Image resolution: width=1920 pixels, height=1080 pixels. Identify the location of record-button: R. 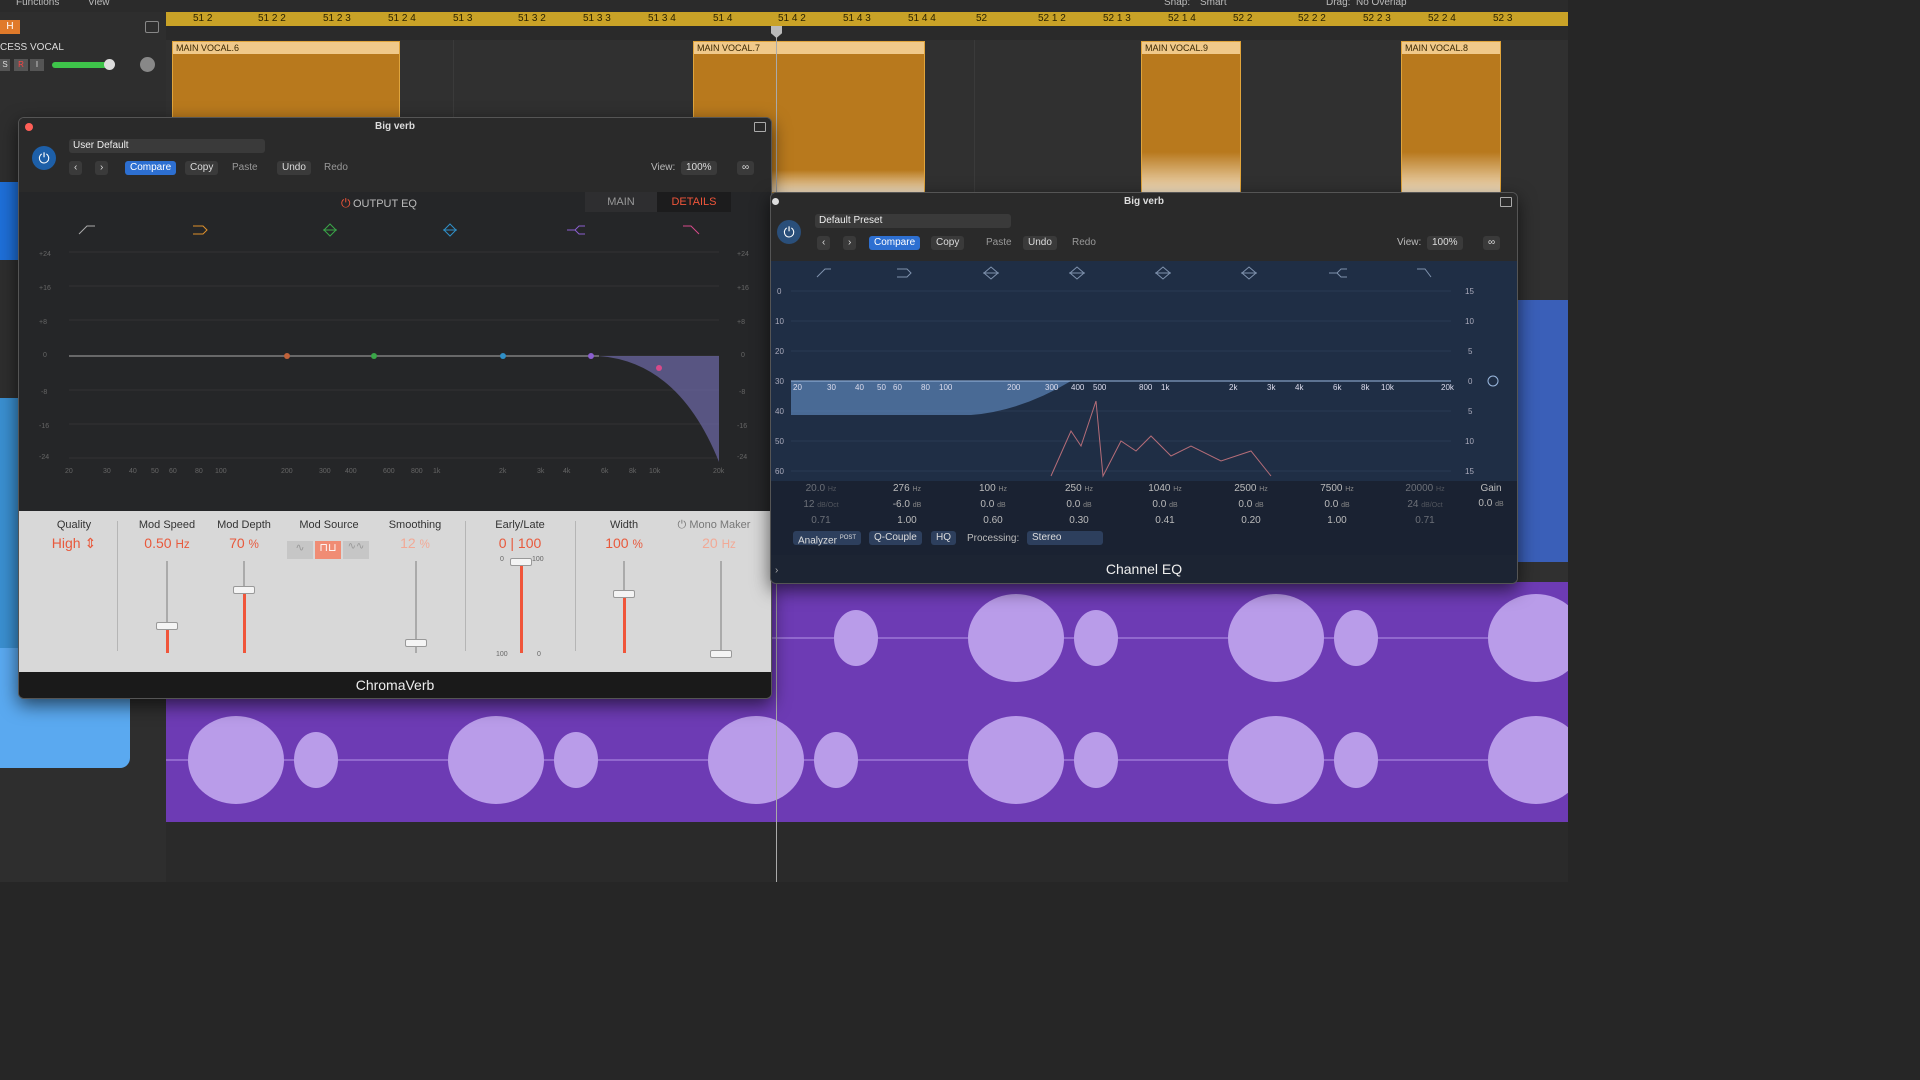
(21, 65).